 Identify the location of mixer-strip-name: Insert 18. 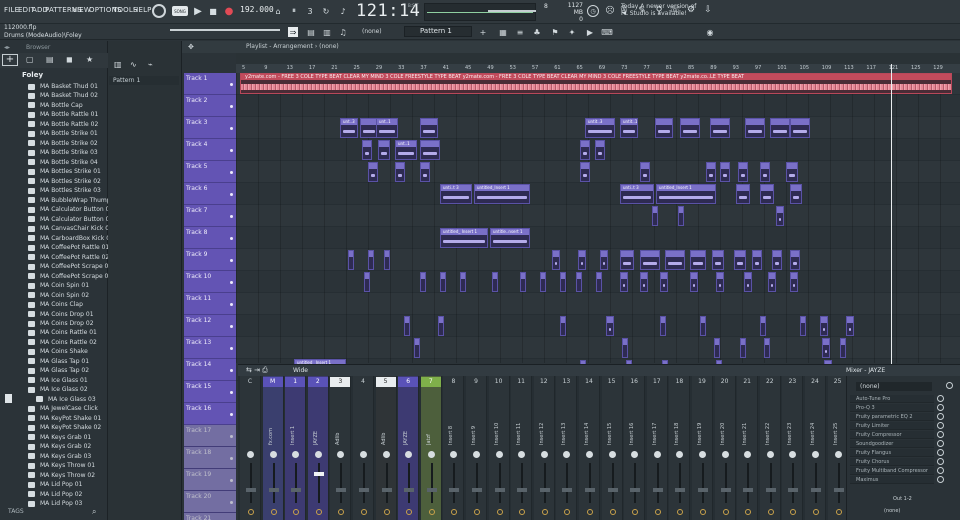
(680, 423).